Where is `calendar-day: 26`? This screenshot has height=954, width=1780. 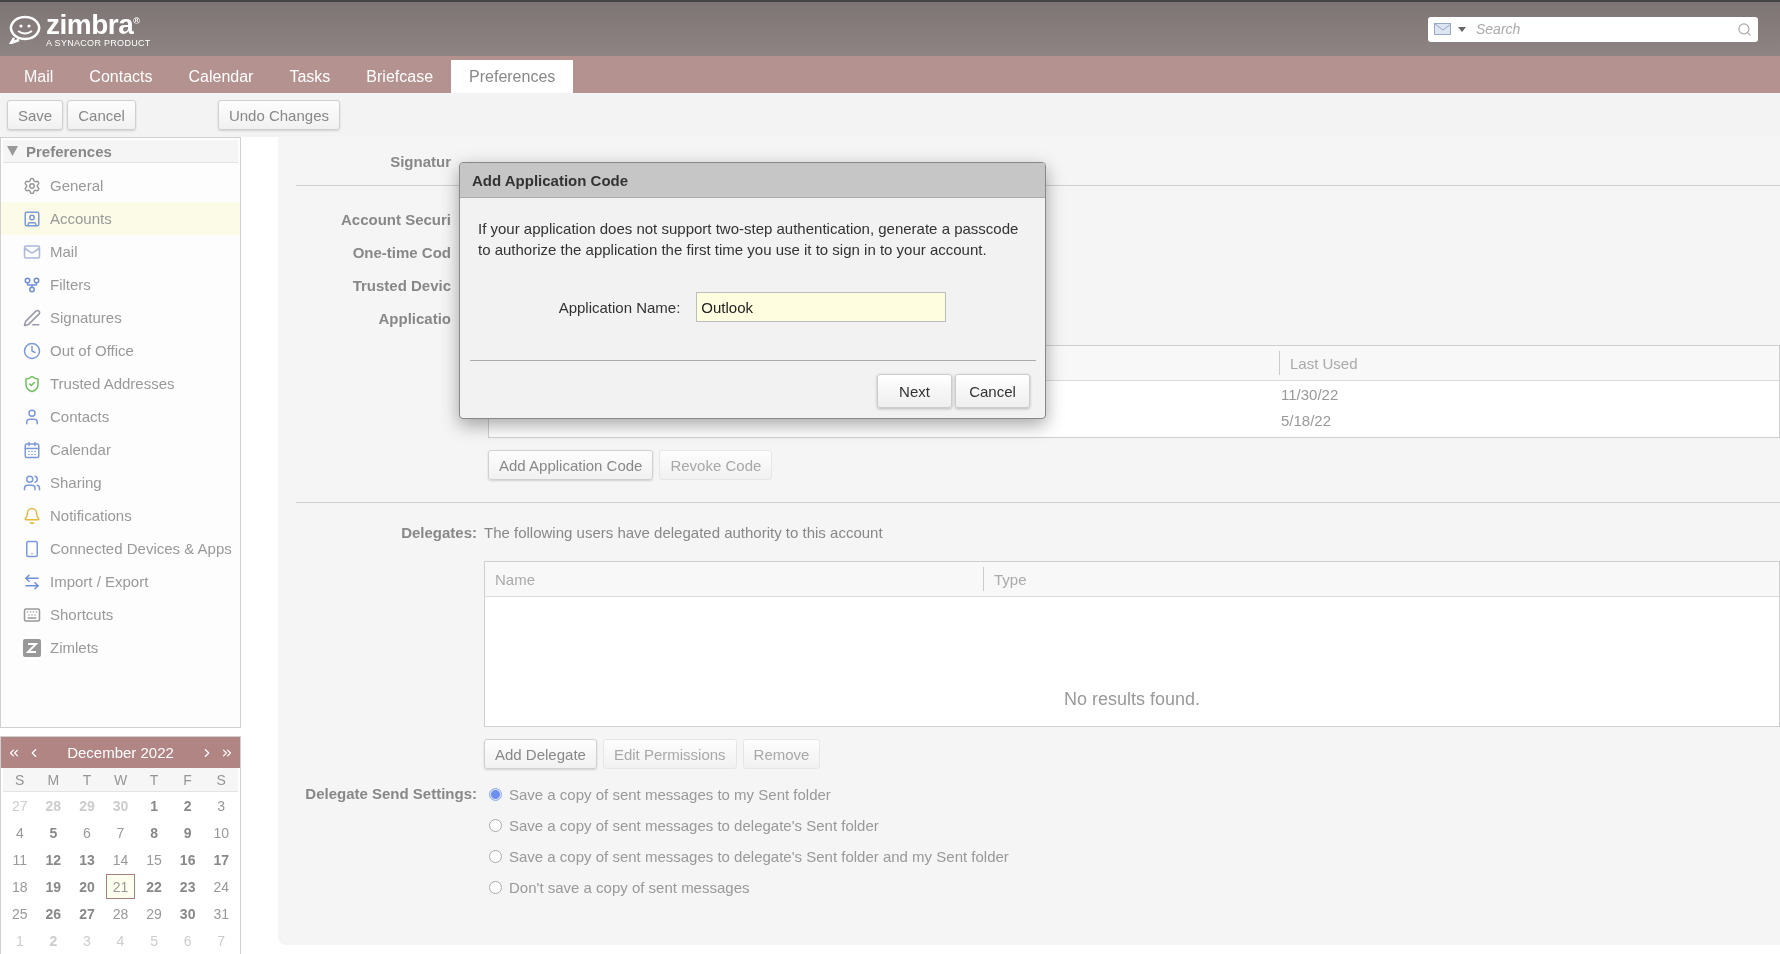 calendar-day: 26 is located at coordinates (53, 913).